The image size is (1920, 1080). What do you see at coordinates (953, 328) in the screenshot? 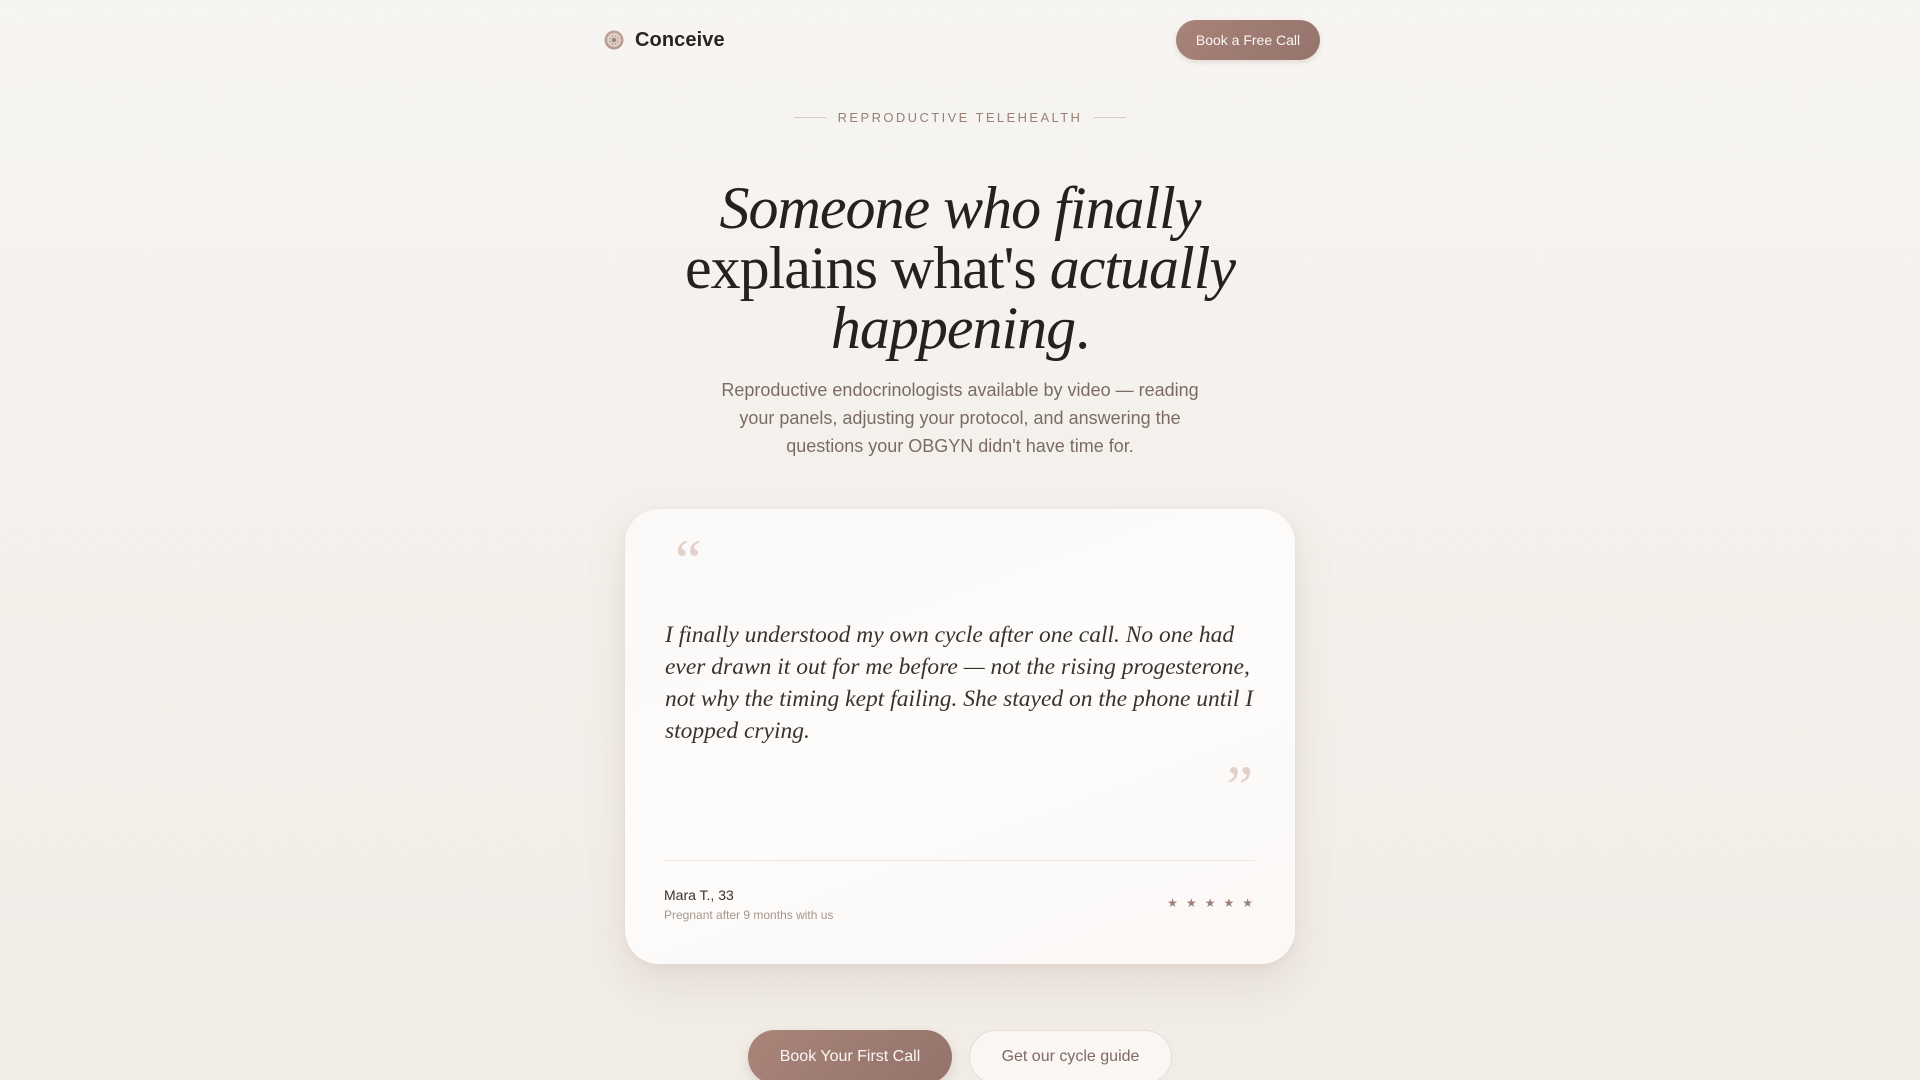
I see `headline-line-3: happening` at bounding box center [953, 328].